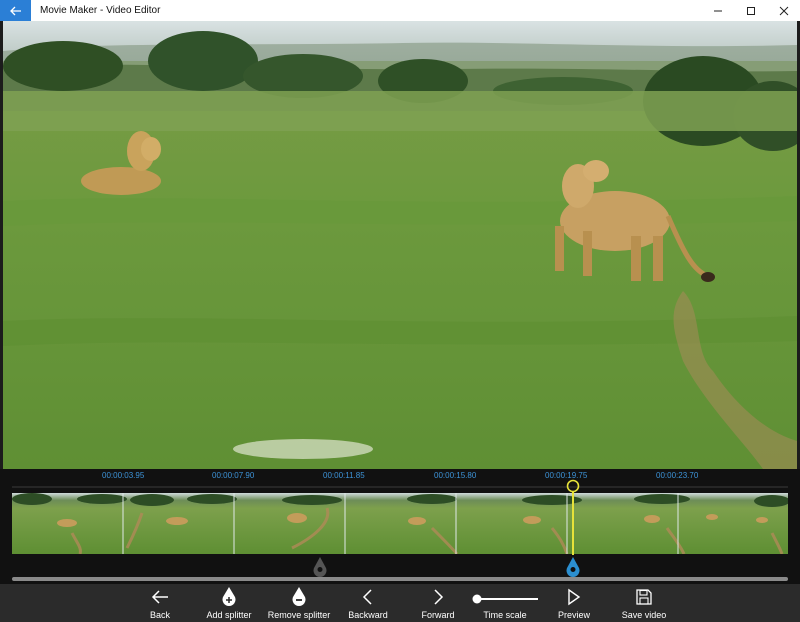  Describe the element at coordinates (573, 615) in the screenshot. I see `preview-label: Preview` at that location.